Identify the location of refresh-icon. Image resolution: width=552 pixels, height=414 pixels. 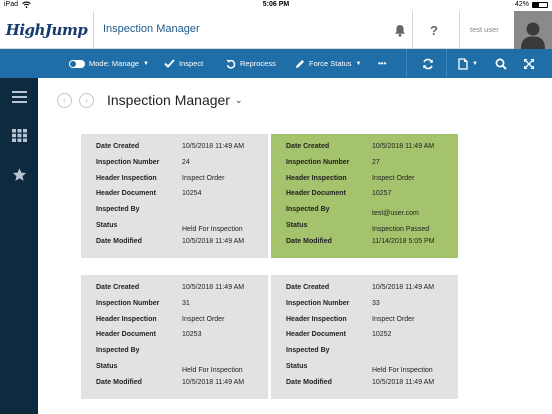
(428, 63).